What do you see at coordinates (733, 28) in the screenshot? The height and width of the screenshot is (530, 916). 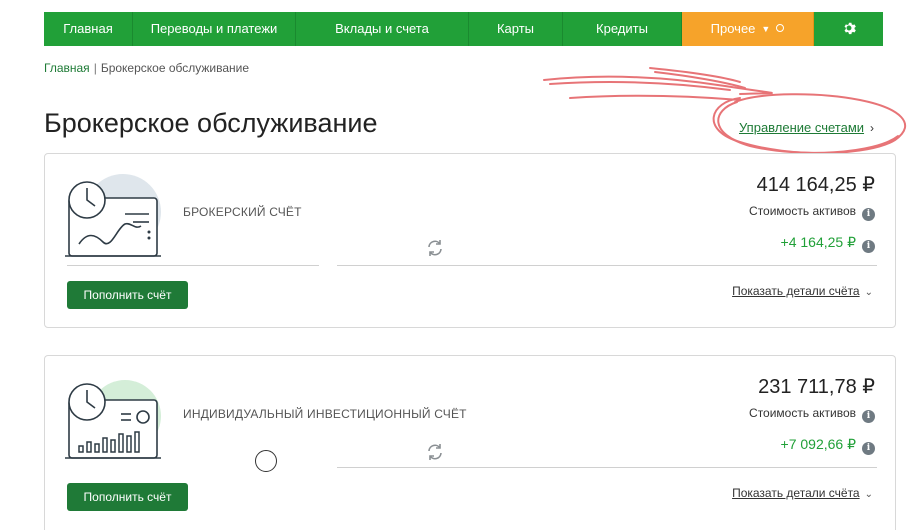 I see `nav-item-other-label: Прочее` at bounding box center [733, 28].